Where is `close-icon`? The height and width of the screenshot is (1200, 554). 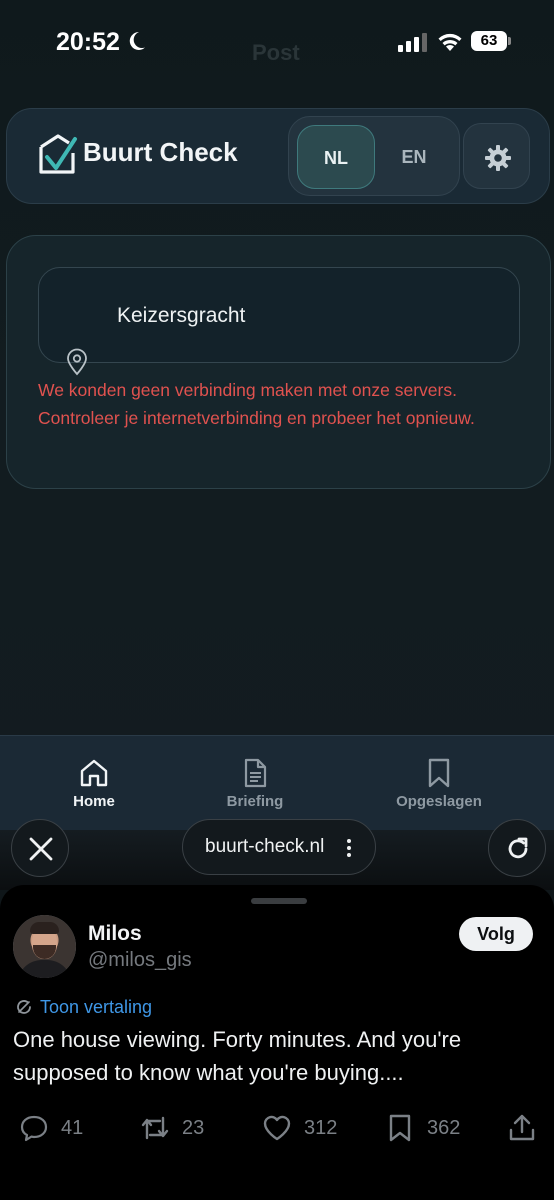
close-icon is located at coordinates (41, 849).